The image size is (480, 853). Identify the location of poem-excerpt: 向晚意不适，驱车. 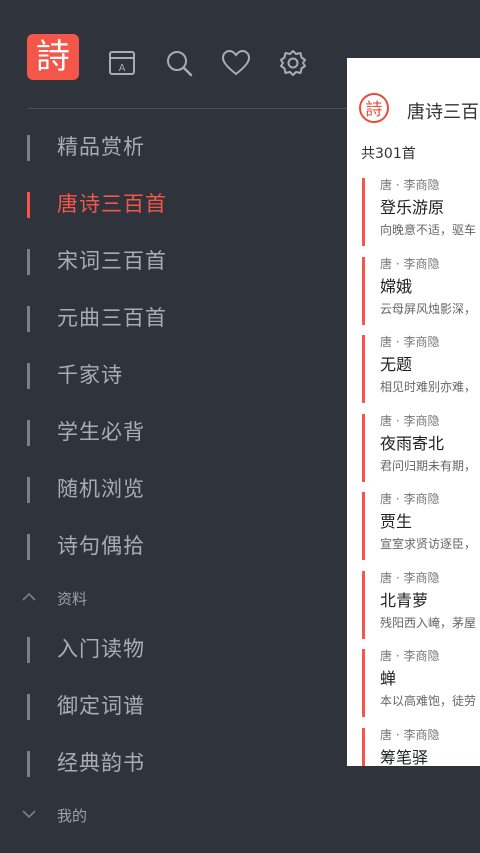
(428, 230).